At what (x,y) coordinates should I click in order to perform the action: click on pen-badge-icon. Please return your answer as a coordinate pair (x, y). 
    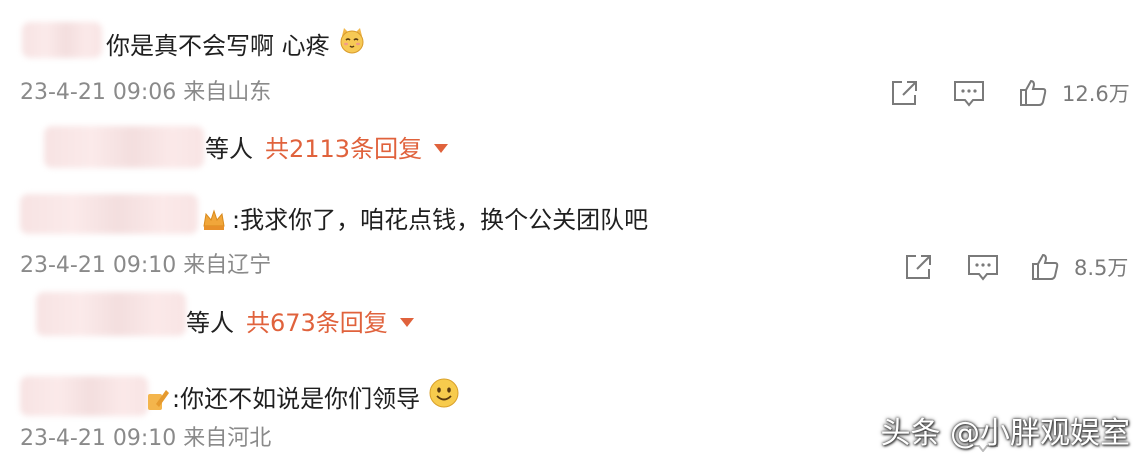
    Looking at the image, I should click on (158, 400).